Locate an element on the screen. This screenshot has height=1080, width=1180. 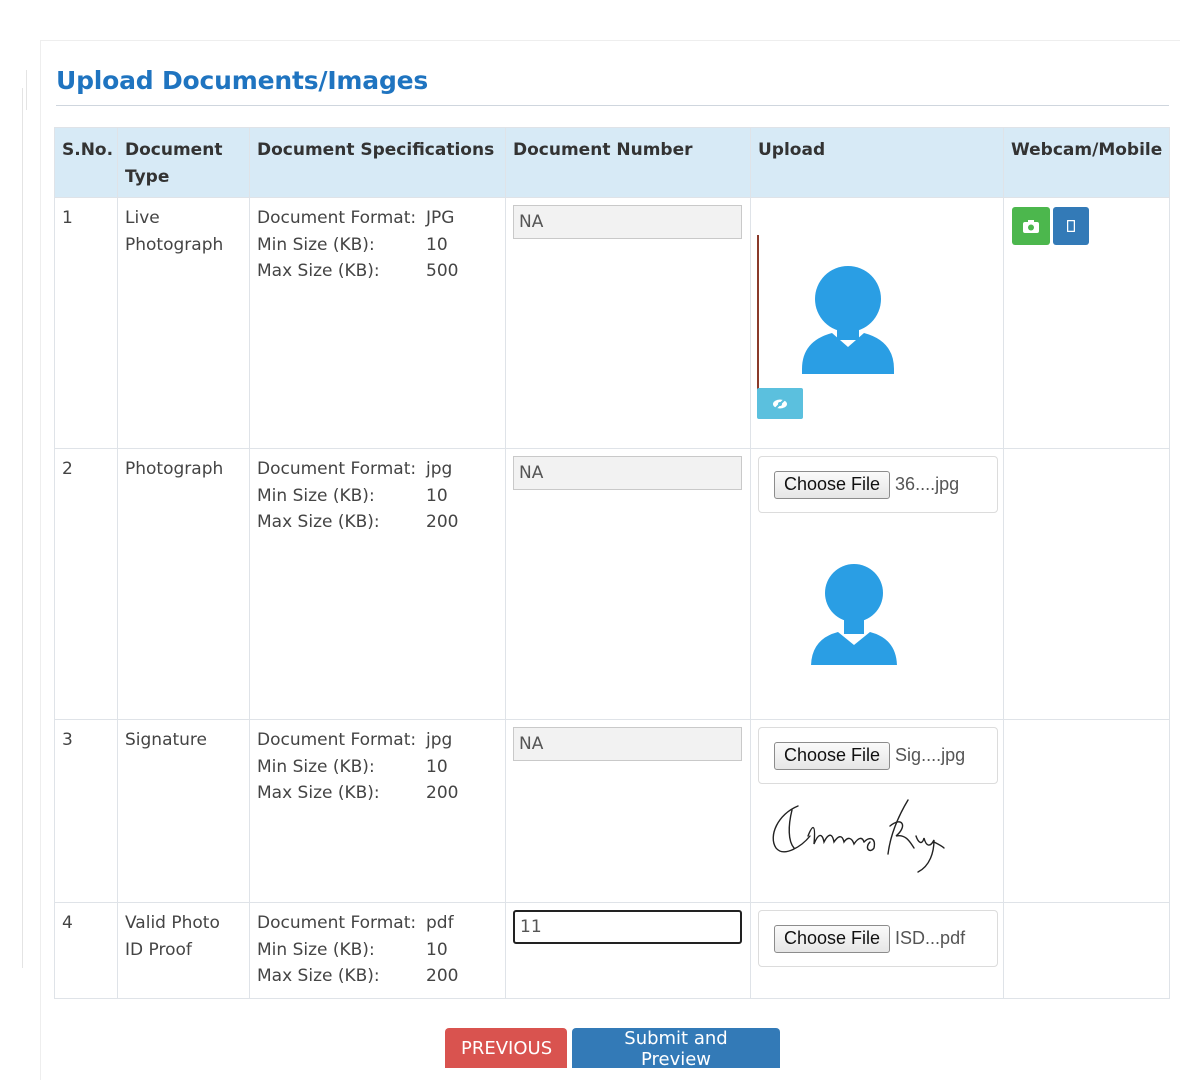
row-upload: Choose File ISD...pdf is located at coordinates (877, 950).